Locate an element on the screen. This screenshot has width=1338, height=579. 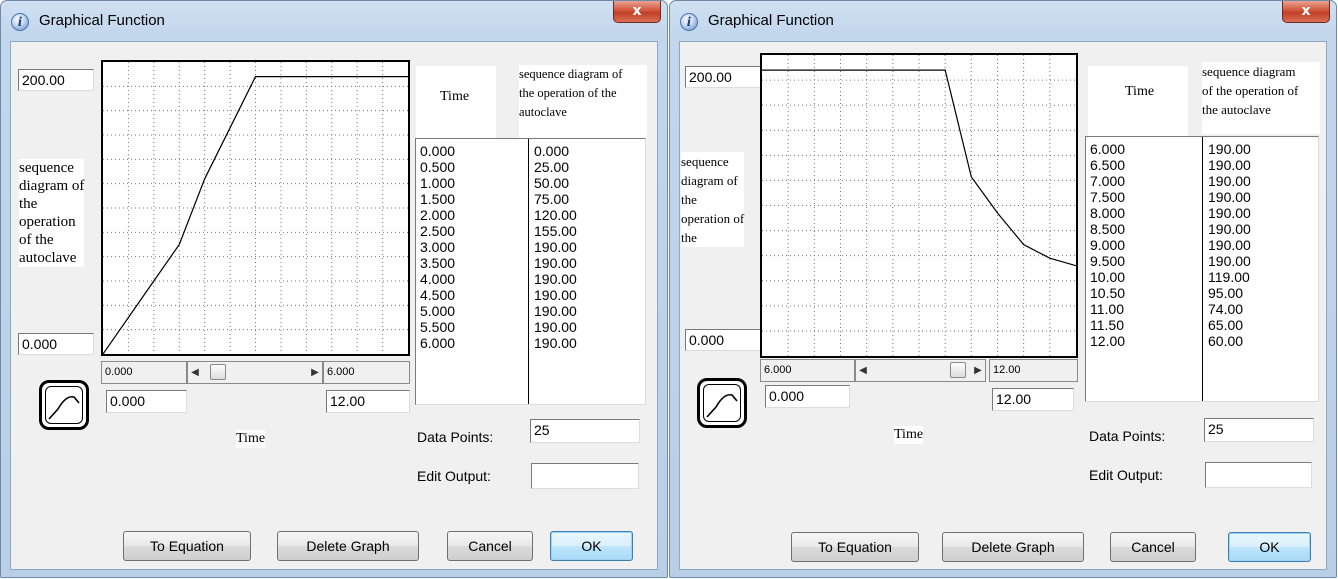
scroll-range-start: 6.000 is located at coordinates (807, 370).